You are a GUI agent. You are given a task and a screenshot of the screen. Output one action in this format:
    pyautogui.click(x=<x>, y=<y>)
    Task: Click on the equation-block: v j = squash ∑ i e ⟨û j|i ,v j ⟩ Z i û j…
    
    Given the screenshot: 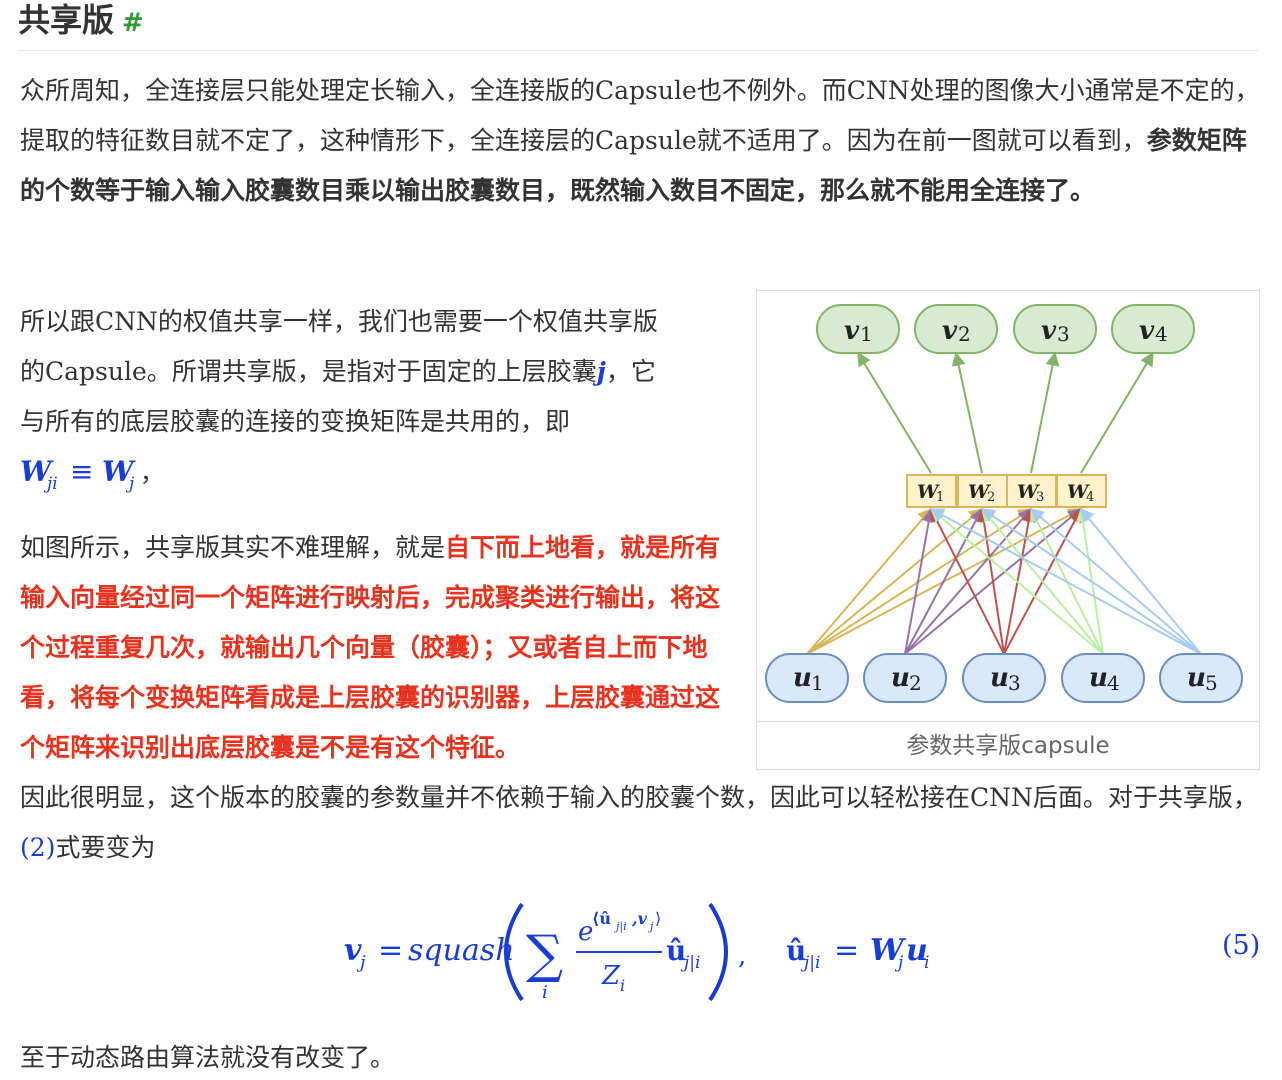 What is the action you would take?
    pyautogui.click(x=641, y=955)
    